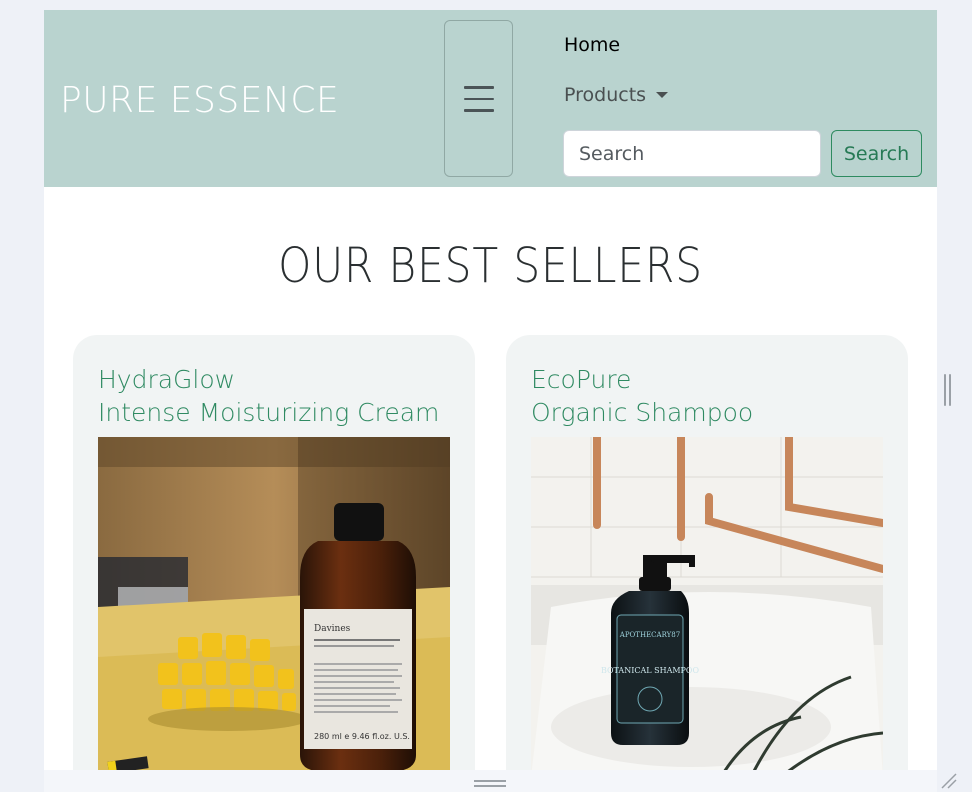 This screenshot has width=972, height=792. I want to click on navbar-toggler-button, so click(478, 98).